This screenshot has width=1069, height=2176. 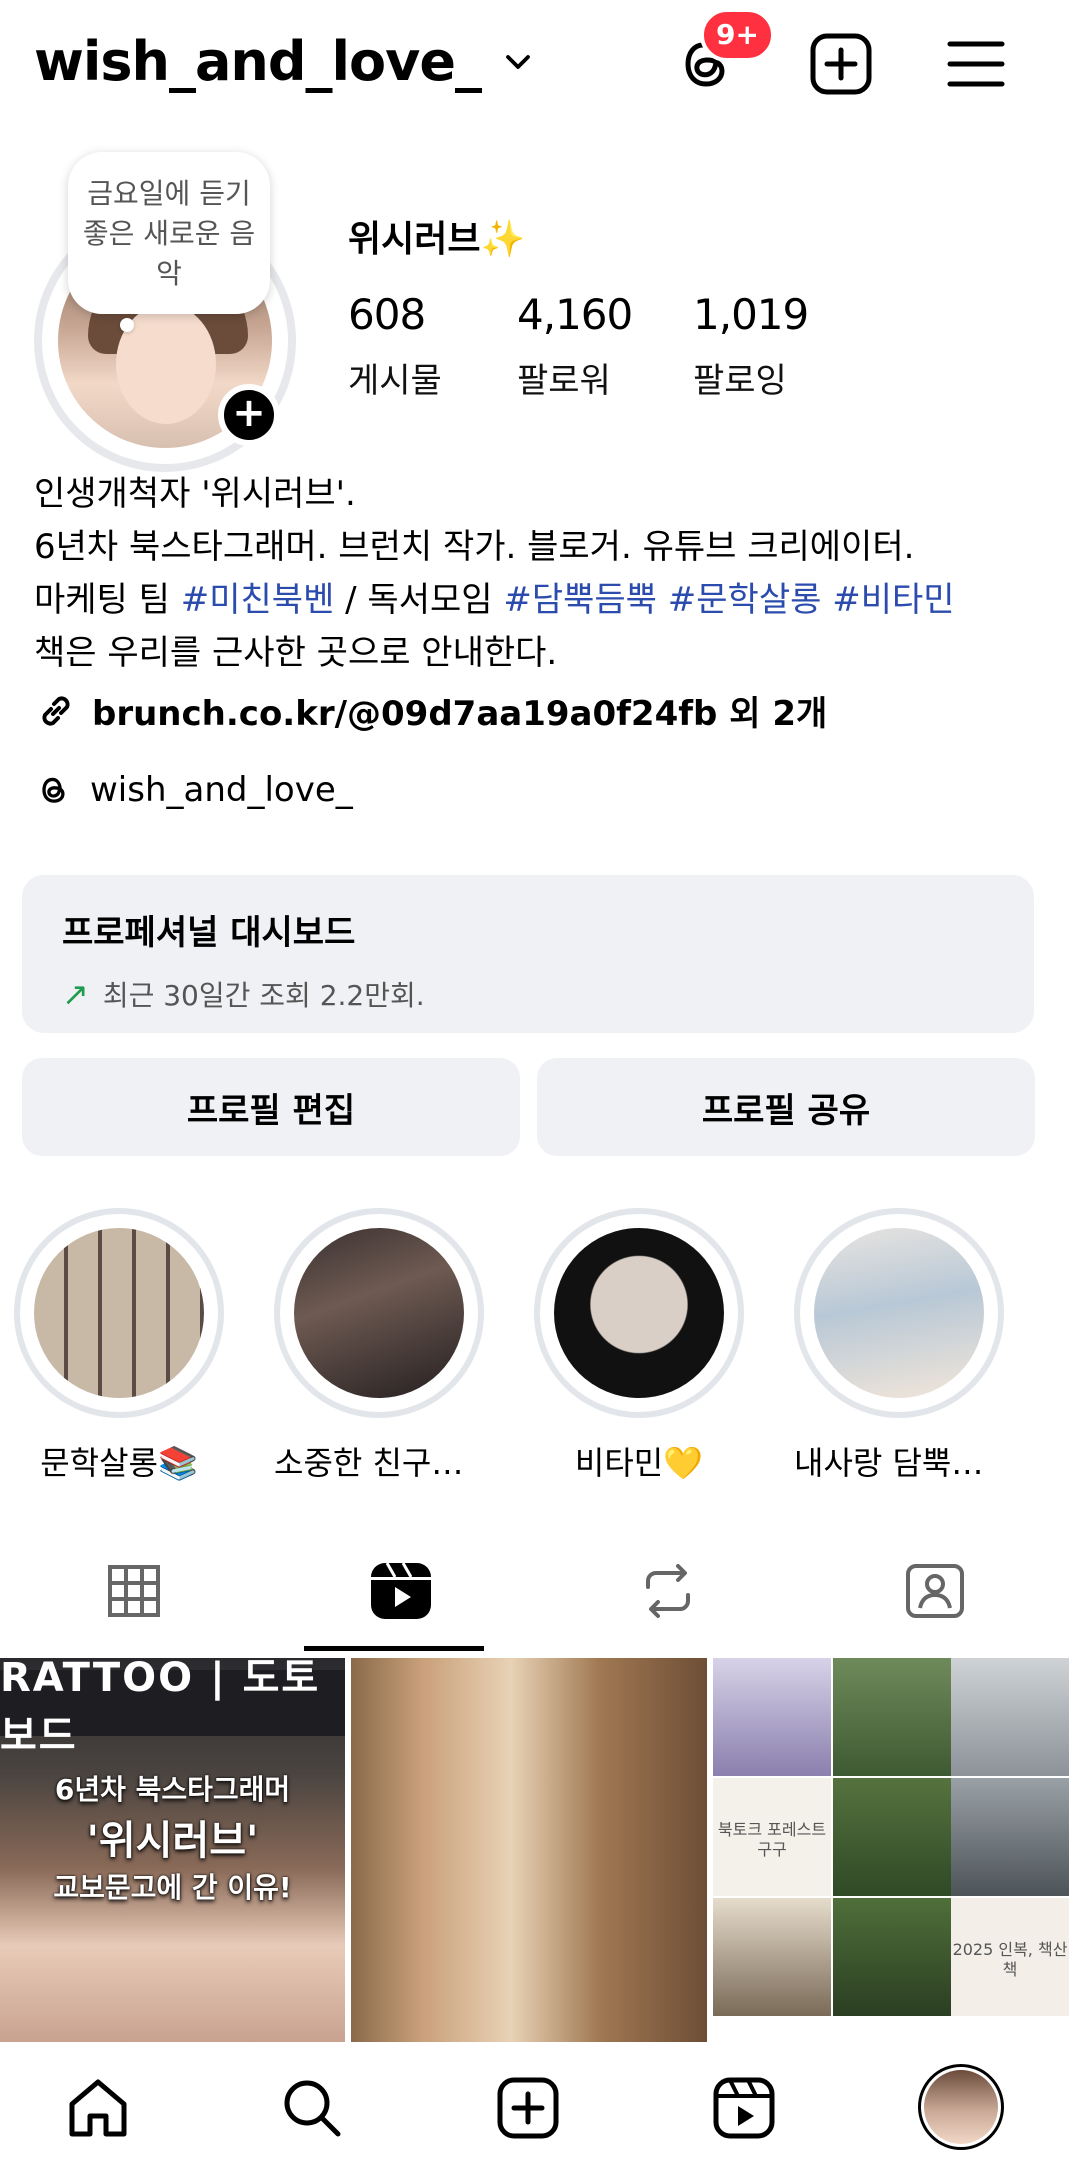 What do you see at coordinates (786, 1107) in the screenshot?
I see `share-profile-button: 프로필 공유` at bounding box center [786, 1107].